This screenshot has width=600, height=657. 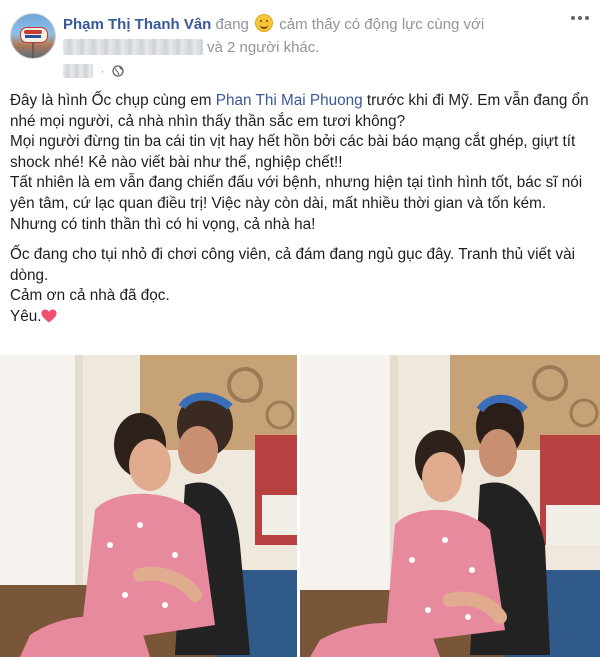 What do you see at coordinates (78, 70) in the screenshot?
I see `post-timestamp-blurred` at bounding box center [78, 70].